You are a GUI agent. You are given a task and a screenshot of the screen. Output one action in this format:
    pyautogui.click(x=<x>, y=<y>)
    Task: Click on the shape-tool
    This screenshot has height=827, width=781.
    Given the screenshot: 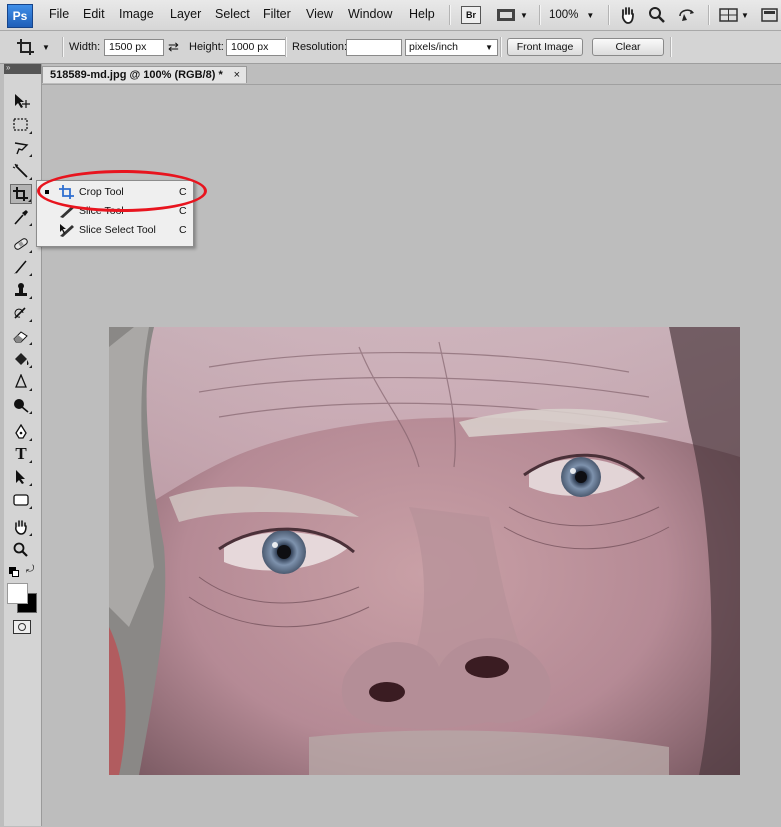 What is the action you would take?
    pyautogui.click(x=21, y=500)
    